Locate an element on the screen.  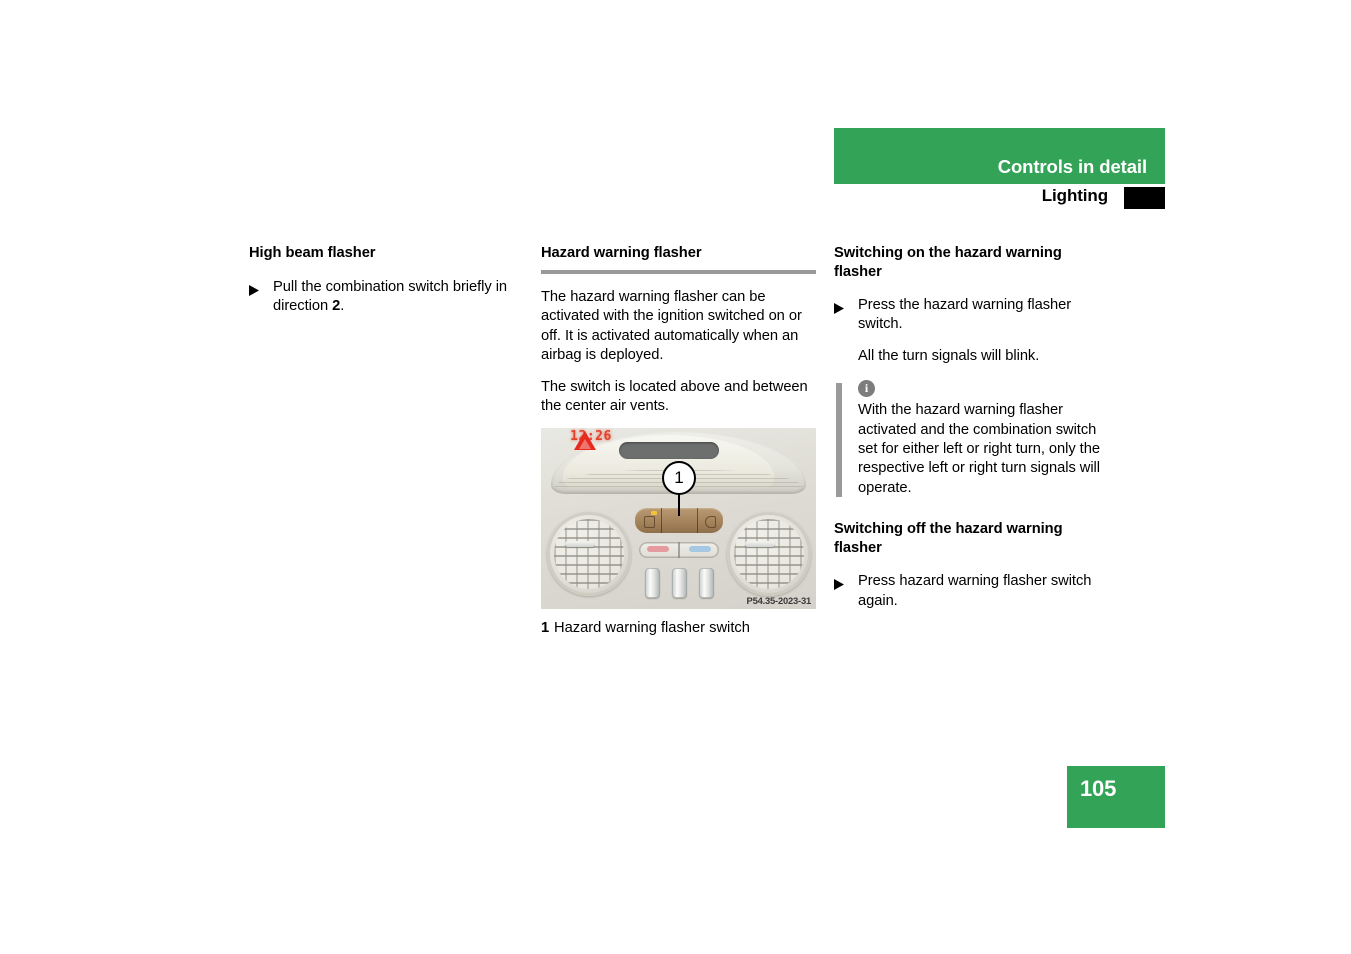
climate-slider-one is located at coordinates (652, 583).